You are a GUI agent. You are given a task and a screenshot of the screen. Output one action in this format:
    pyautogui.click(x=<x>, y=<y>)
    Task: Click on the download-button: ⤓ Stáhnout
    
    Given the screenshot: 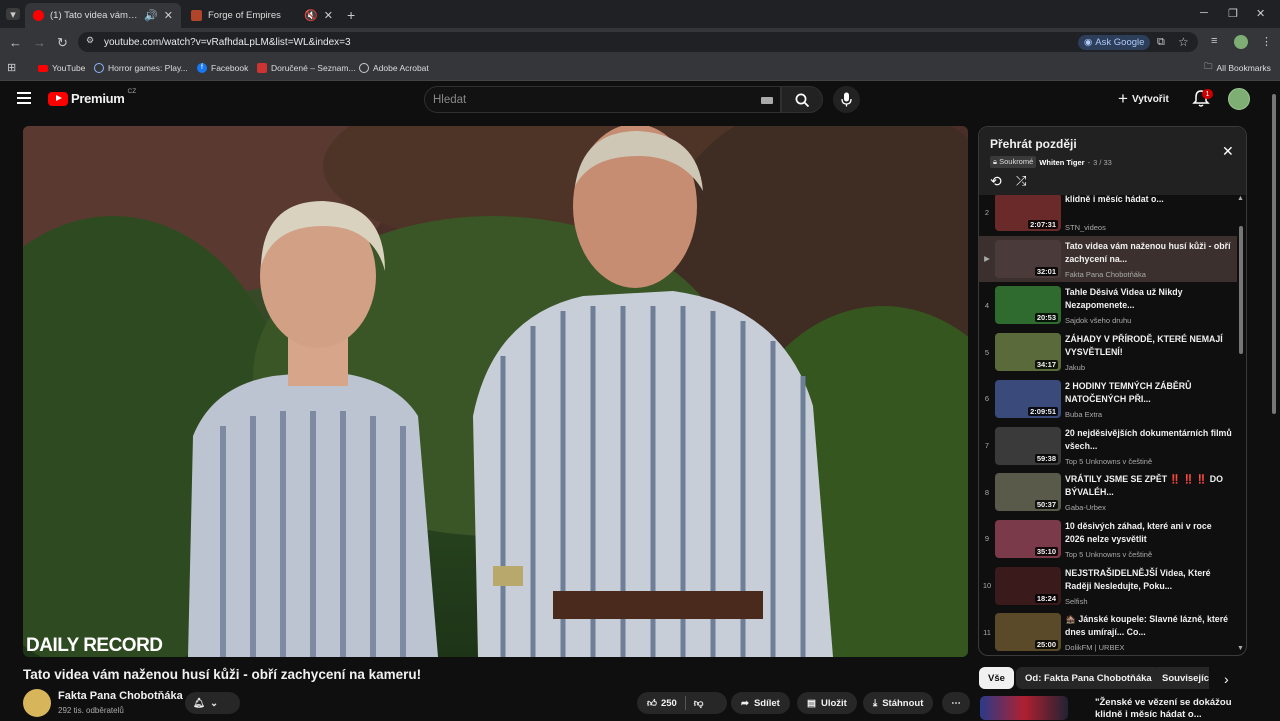 What is the action you would take?
    pyautogui.click(x=898, y=703)
    